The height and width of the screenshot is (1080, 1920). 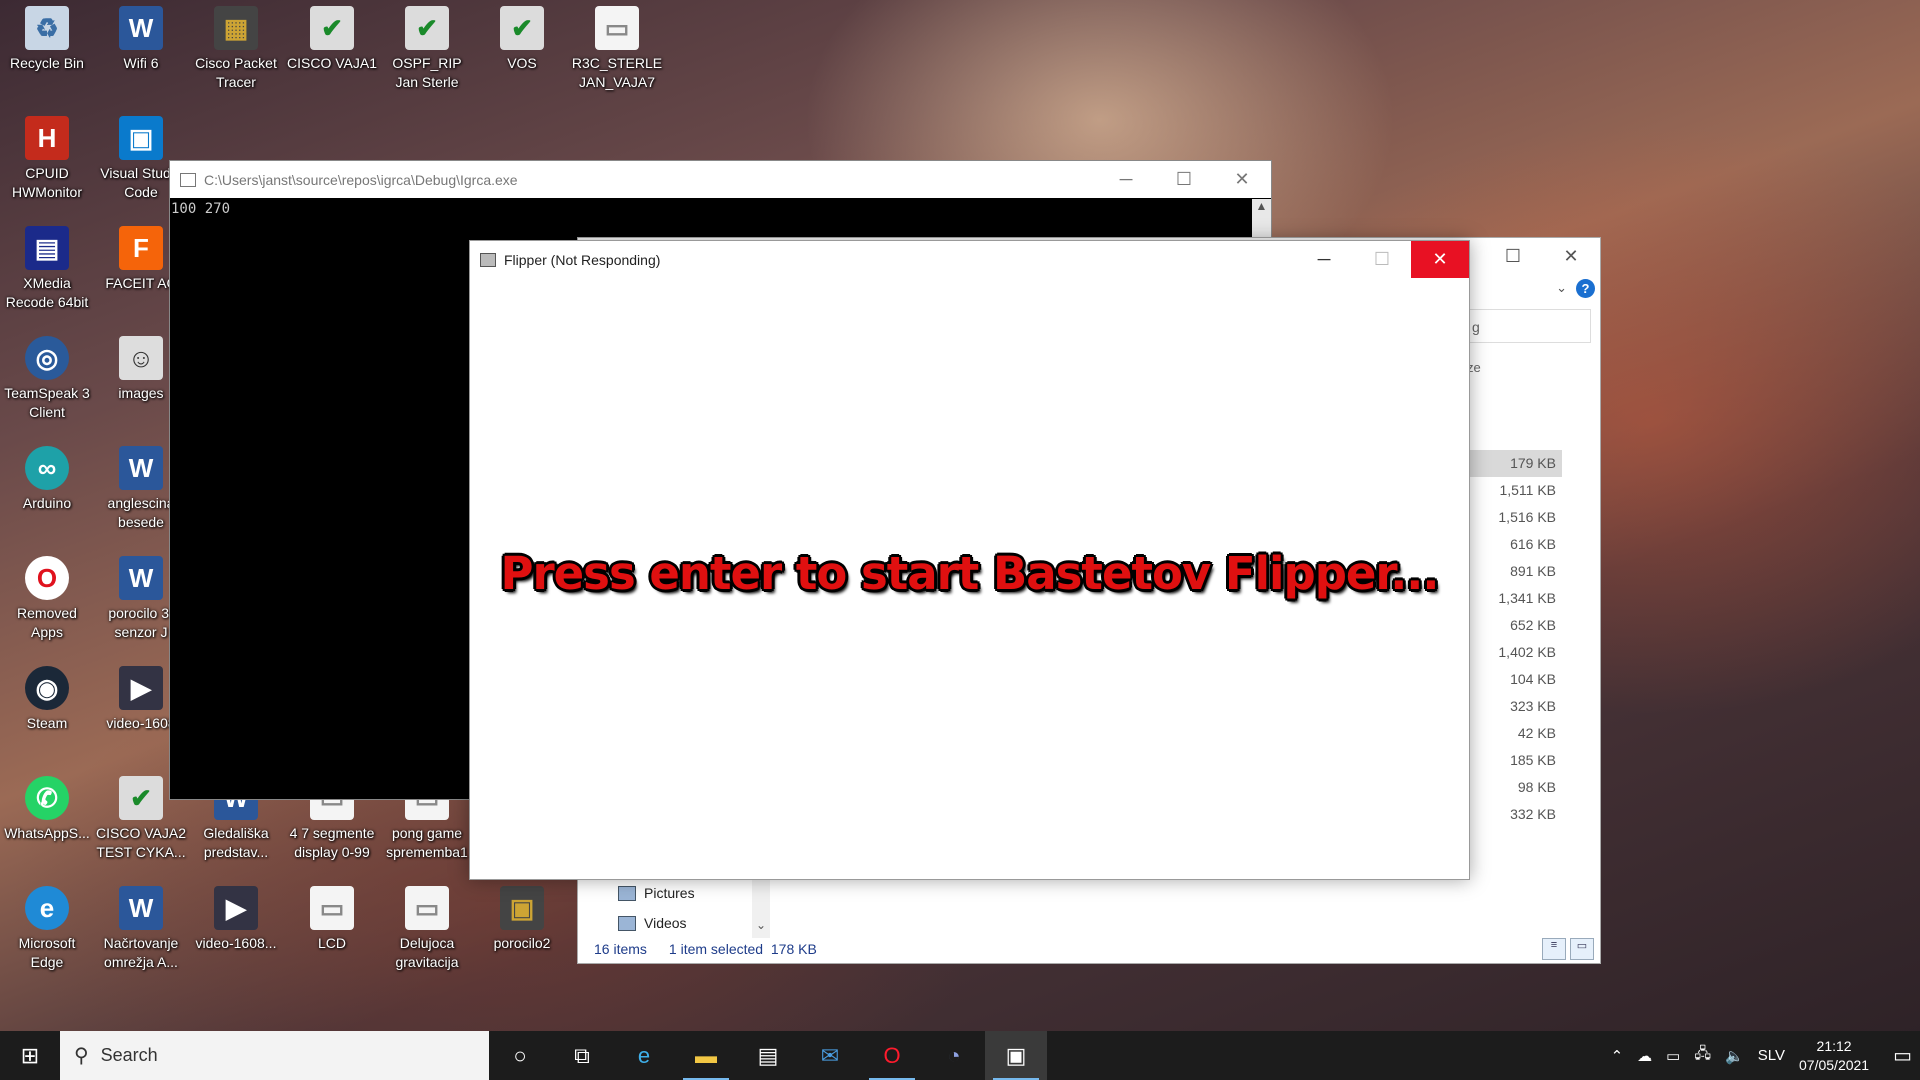 I want to click on cortana-icon: ○, so click(x=520, y=1055).